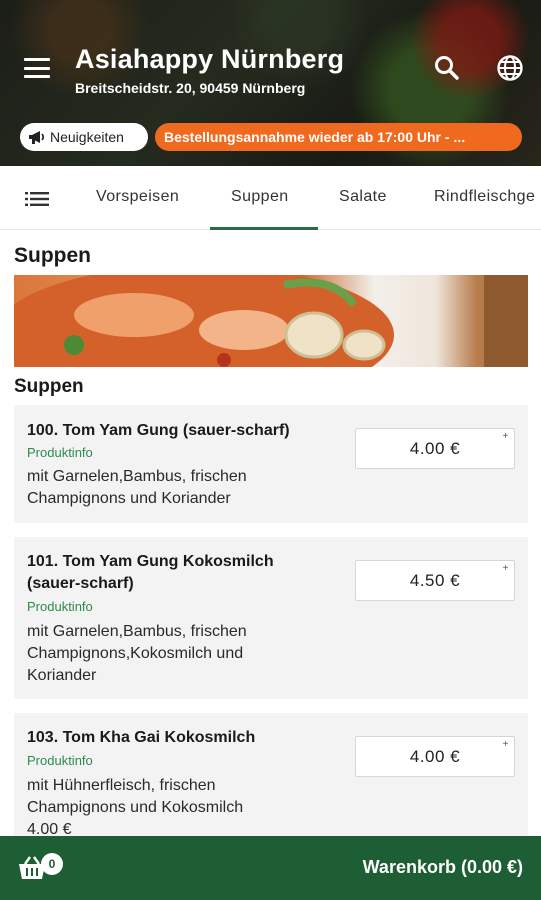 This screenshot has width=541, height=900. I want to click on active-tab-indicator, so click(264, 228).